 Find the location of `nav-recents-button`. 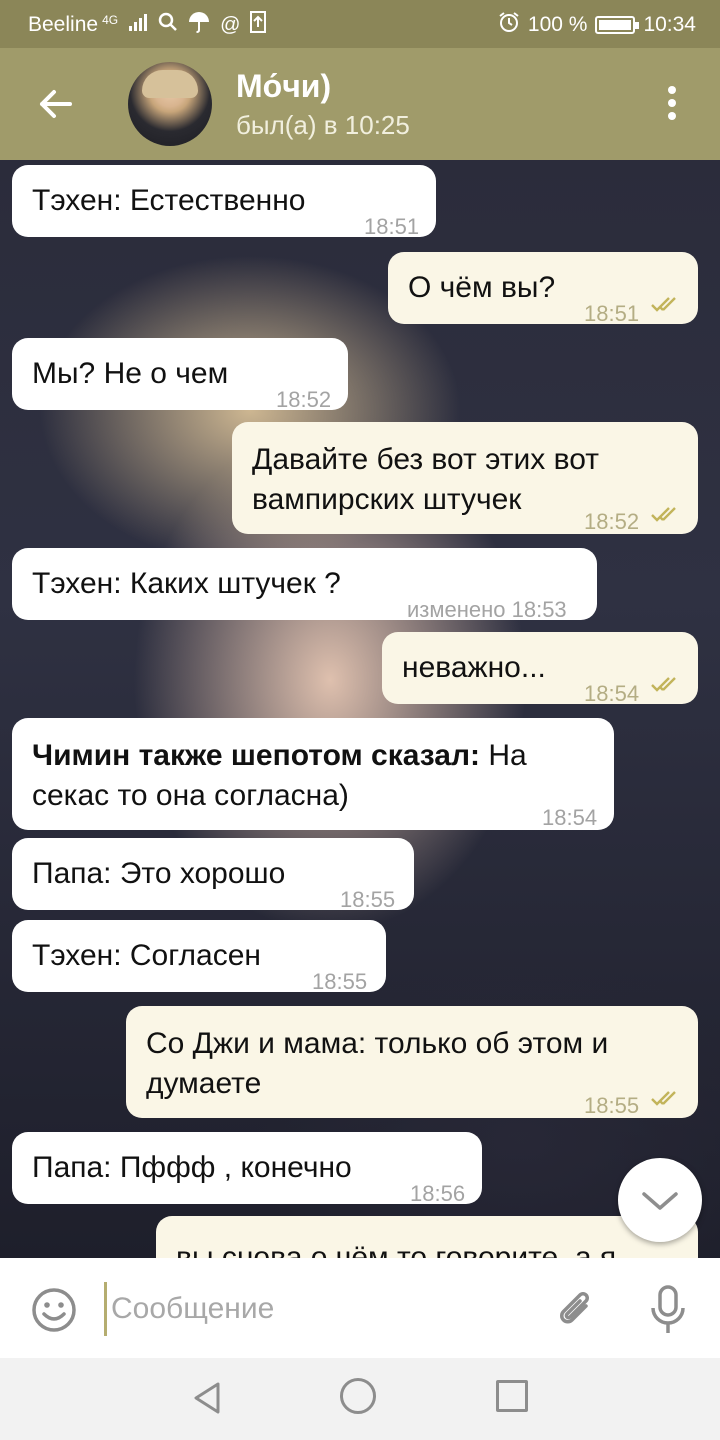

nav-recents-button is located at coordinates (512, 1396).